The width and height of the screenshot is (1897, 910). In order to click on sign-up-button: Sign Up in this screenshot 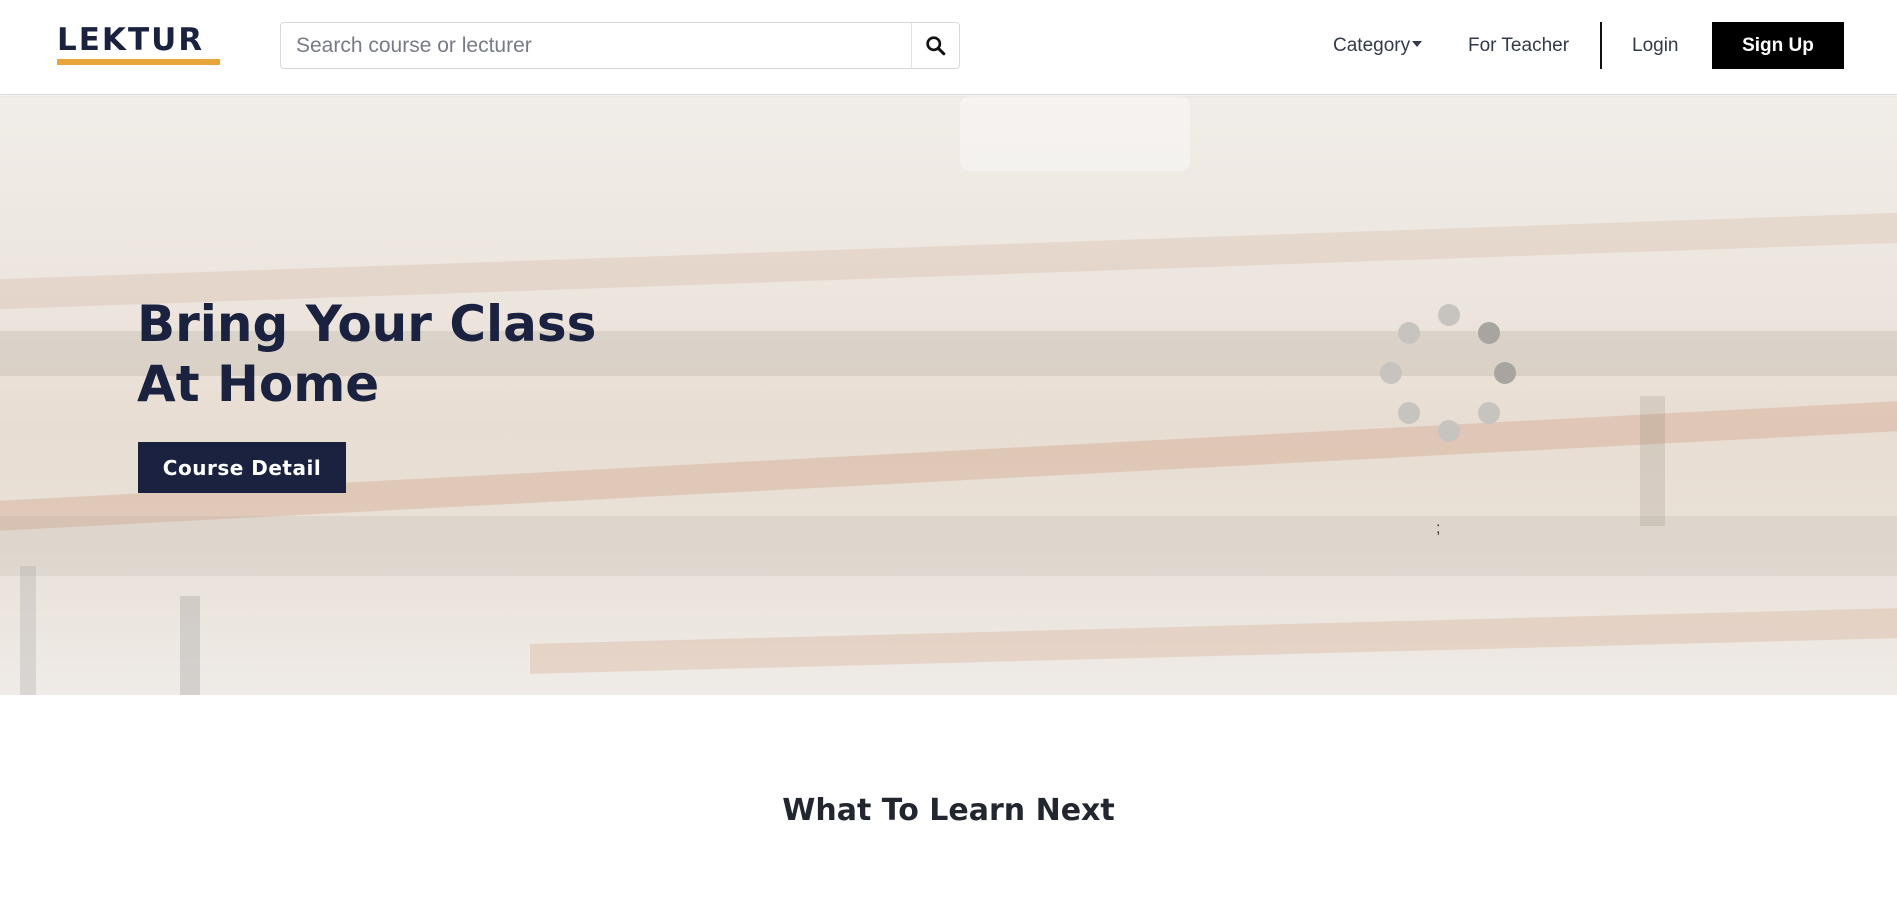, I will do `click(1778, 45)`.